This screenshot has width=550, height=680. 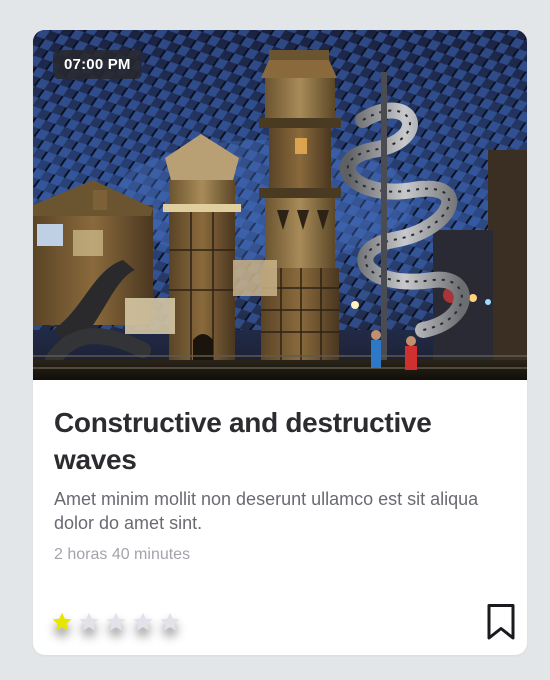 I want to click on card-title: Constructive and destructive waves, so click(x=274, y=441).